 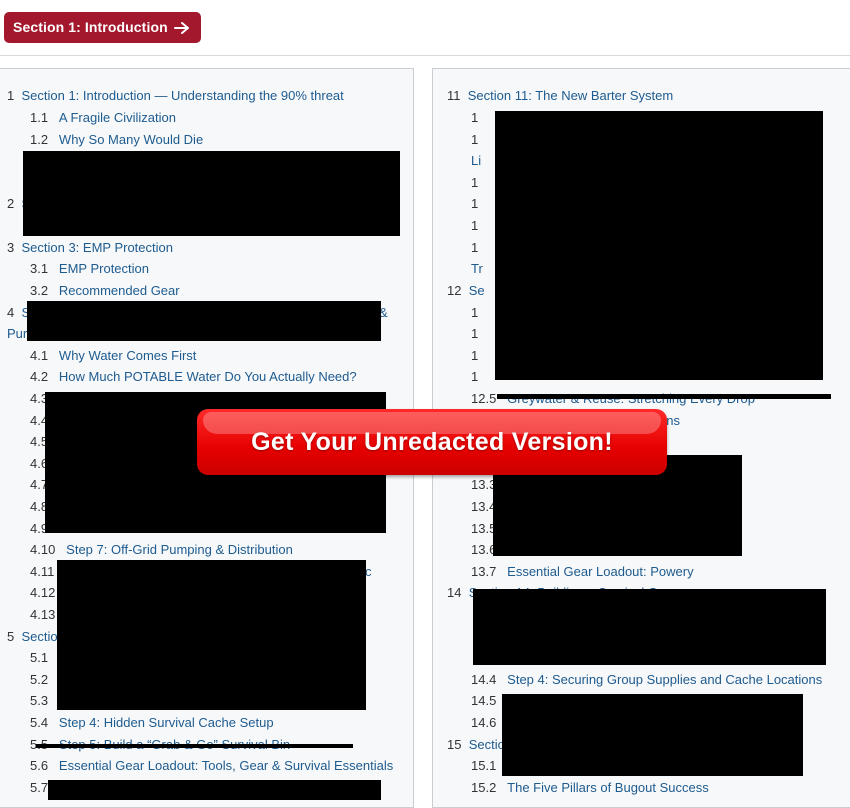 I want to click on section-nav-button: Section 1: Introduction, so click(x=102, y=27).